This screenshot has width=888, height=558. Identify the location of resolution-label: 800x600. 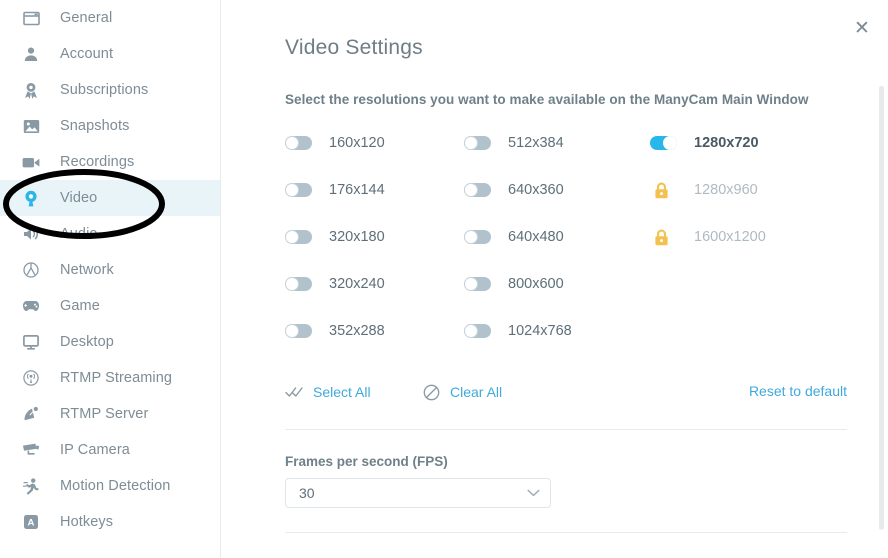
(536, 284).